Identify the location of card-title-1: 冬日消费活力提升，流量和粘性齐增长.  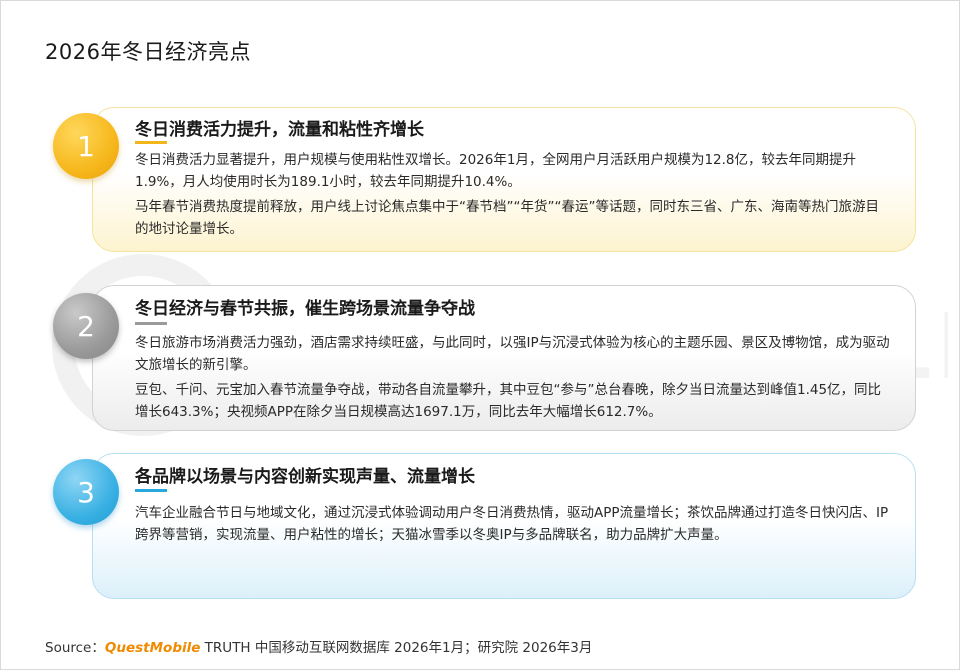
(279, 130).